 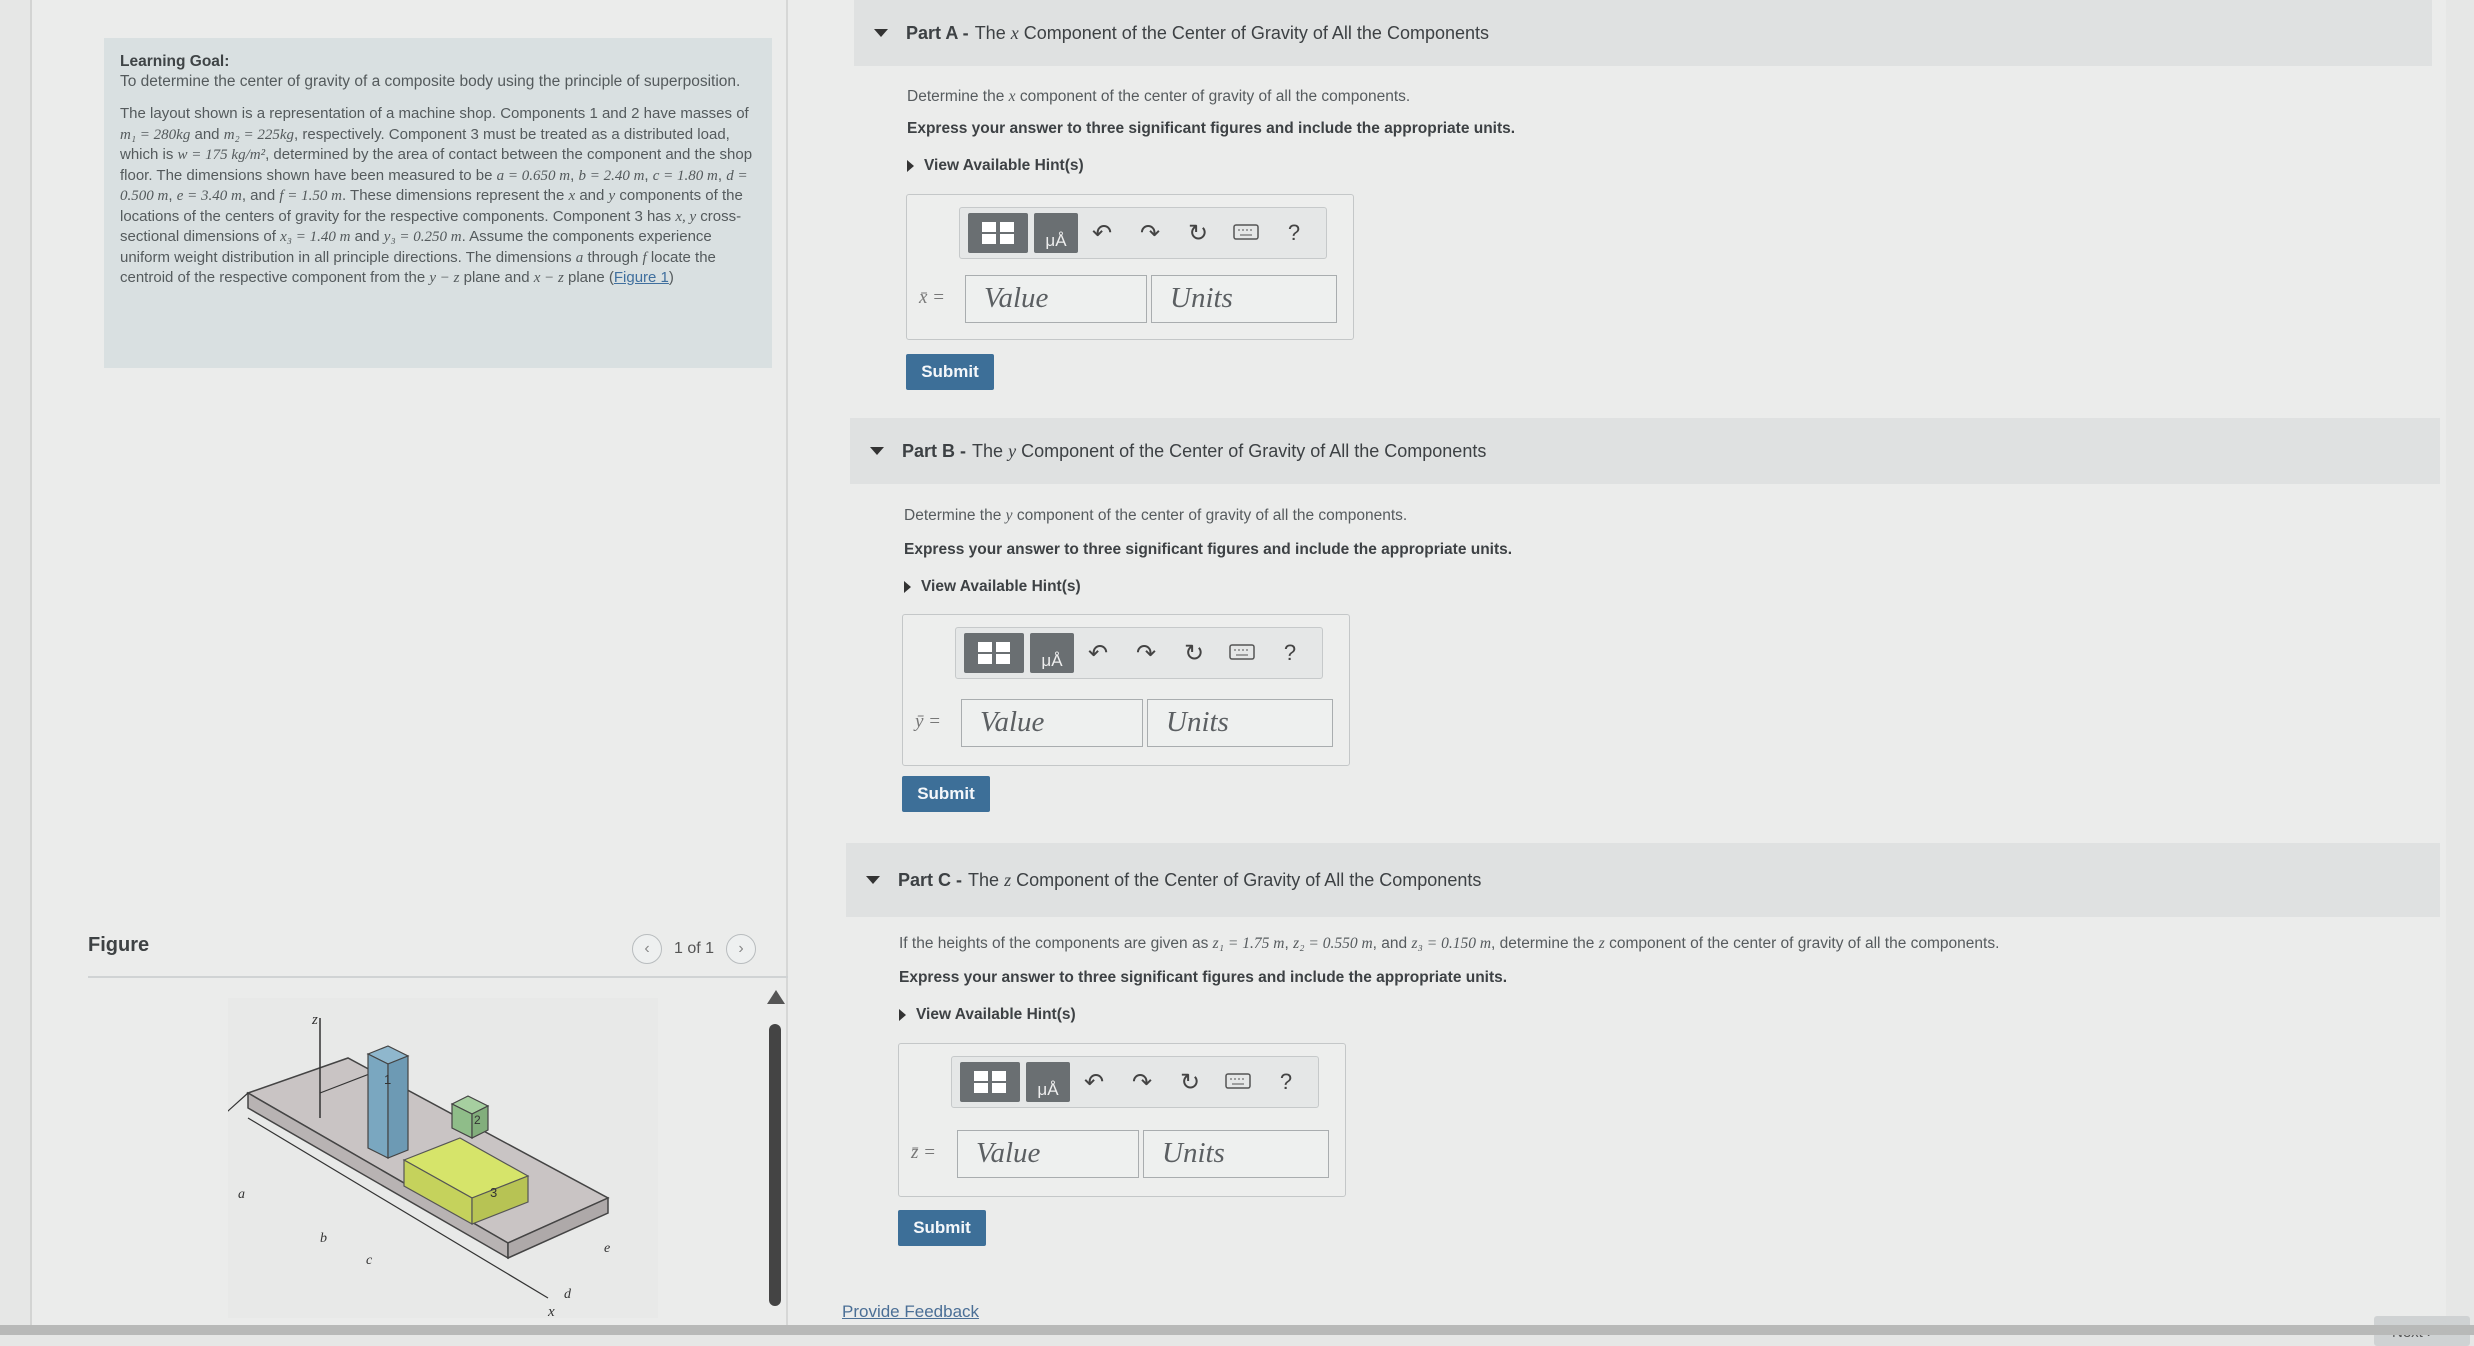 What do you see at coordinates (1056, 299) in the screenshot?
I see `part-a-value-input: Value` at bounding box center [1056, 299].